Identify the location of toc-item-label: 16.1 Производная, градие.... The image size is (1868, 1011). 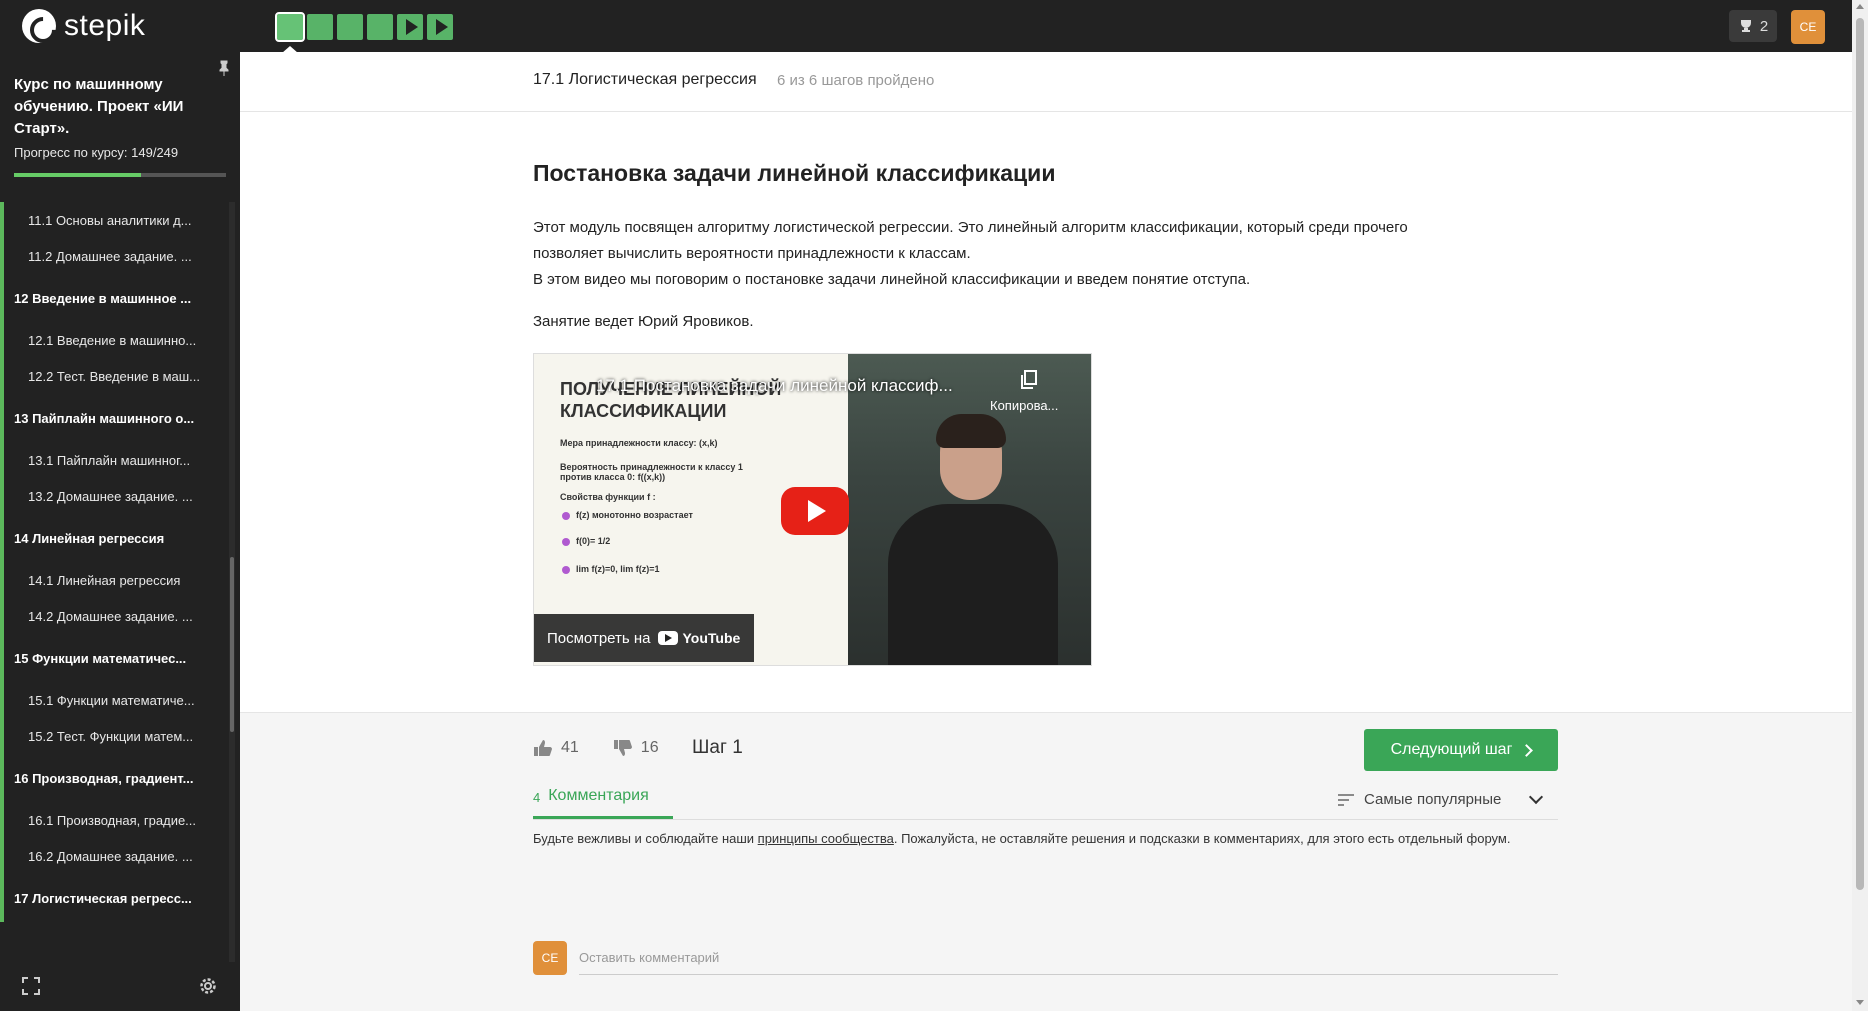
(112, 820).